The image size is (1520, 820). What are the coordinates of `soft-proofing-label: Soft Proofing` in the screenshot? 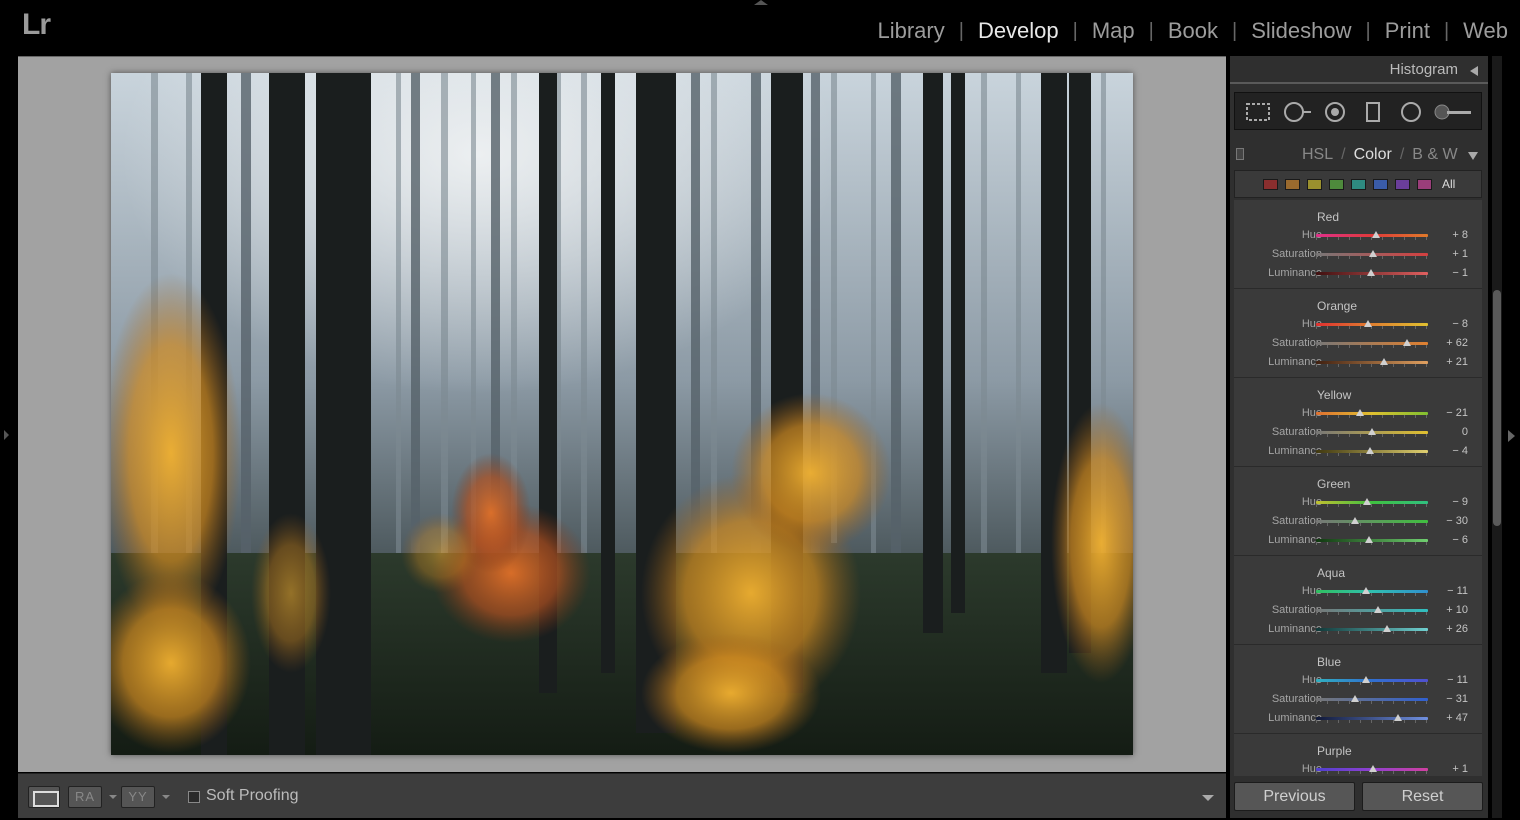 It's located at (252, 795).